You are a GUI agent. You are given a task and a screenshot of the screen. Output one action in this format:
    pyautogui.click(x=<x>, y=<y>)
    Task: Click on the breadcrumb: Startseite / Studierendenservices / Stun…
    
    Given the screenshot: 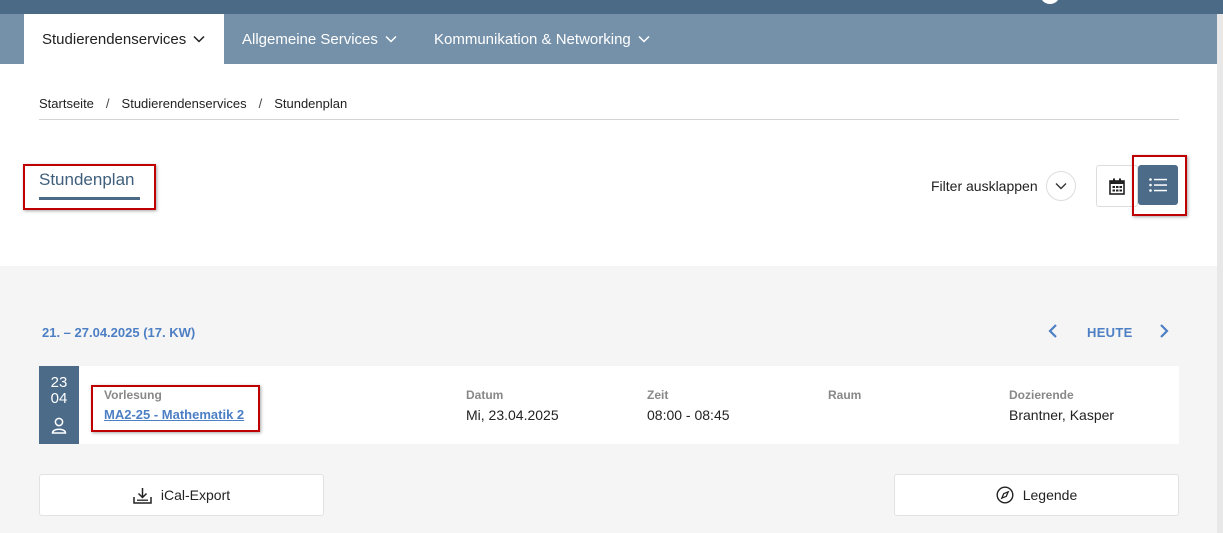 What is the action you would take?
    pyautogui.click(x=193, y=103)
    